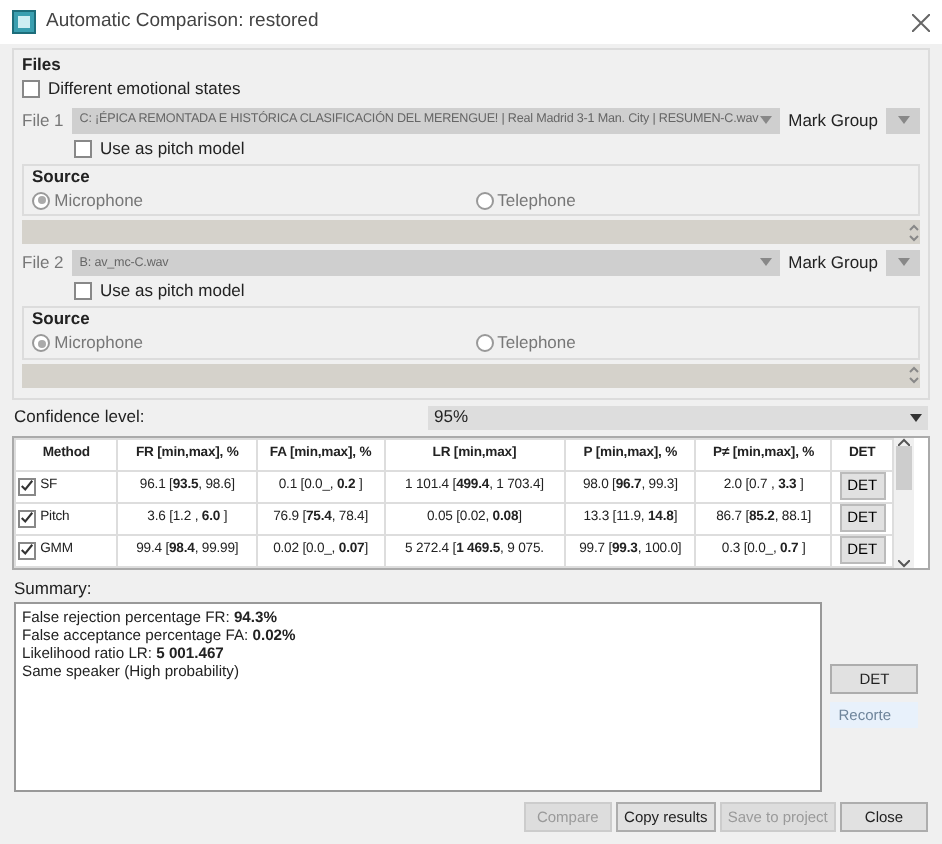 This screenshot has width=942, height=844. Describe the element at coordinates (904, 441) in the screenshot. I see `scroll-up-icon` at that location.